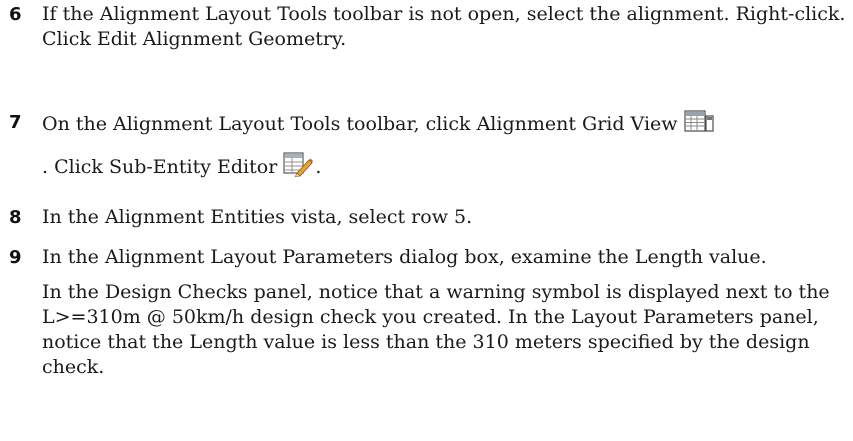 The height and width of the screenshot is (441, 853). I want to click on step-text: . Click Sub-Entity Editor ., so click(447, 167).